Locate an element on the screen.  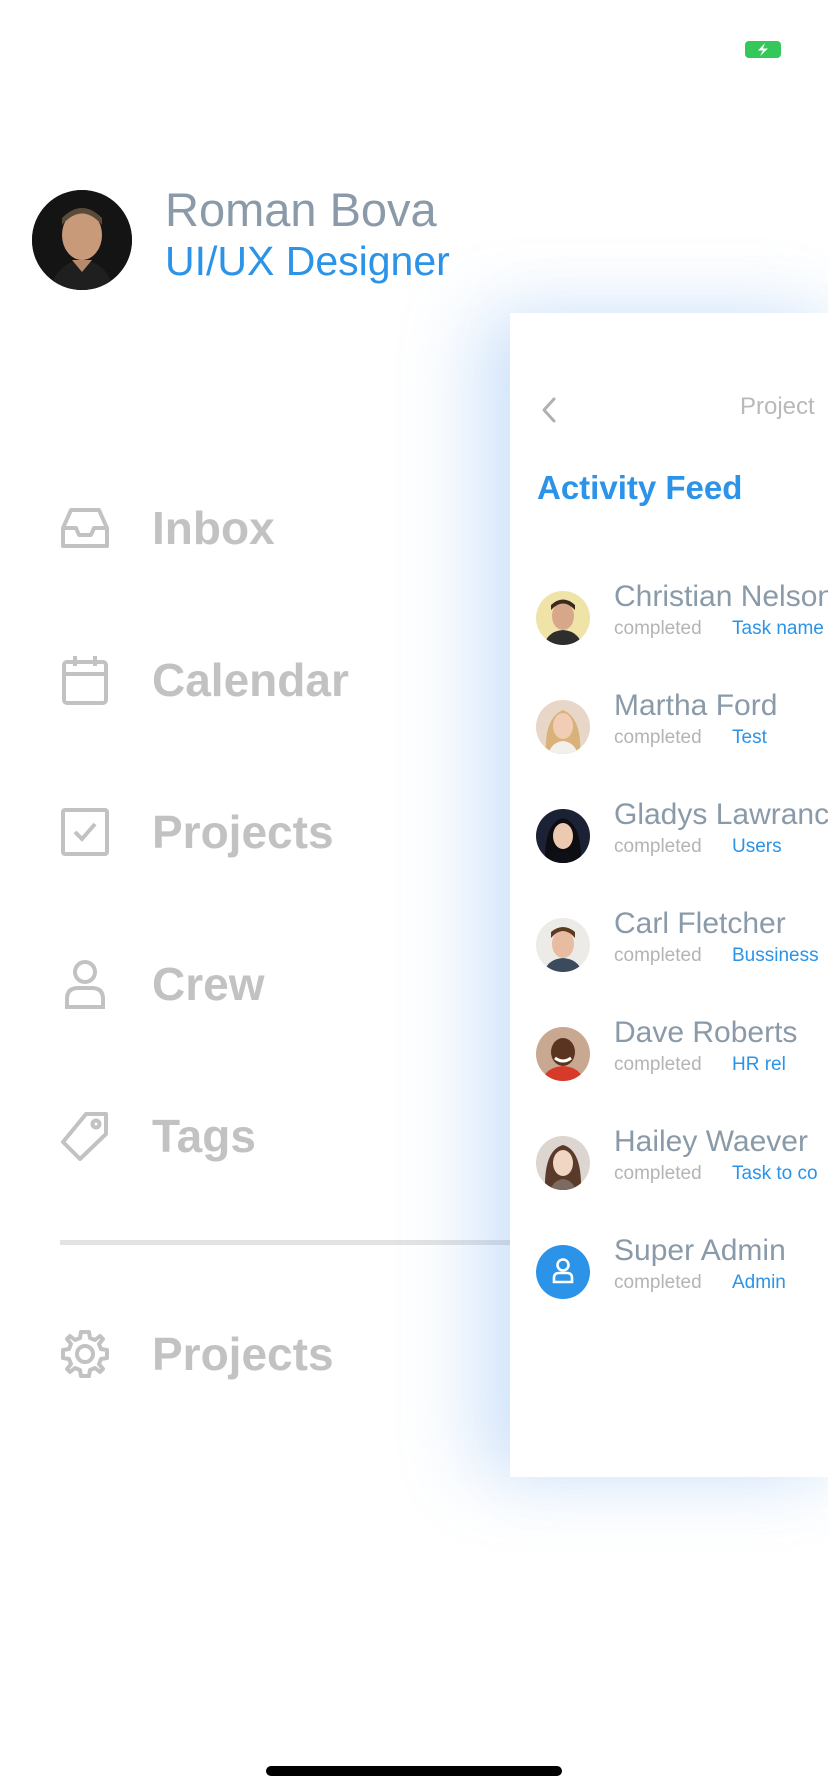
activity-feed-title: Activity Feed is located at coordinates (640, 487).